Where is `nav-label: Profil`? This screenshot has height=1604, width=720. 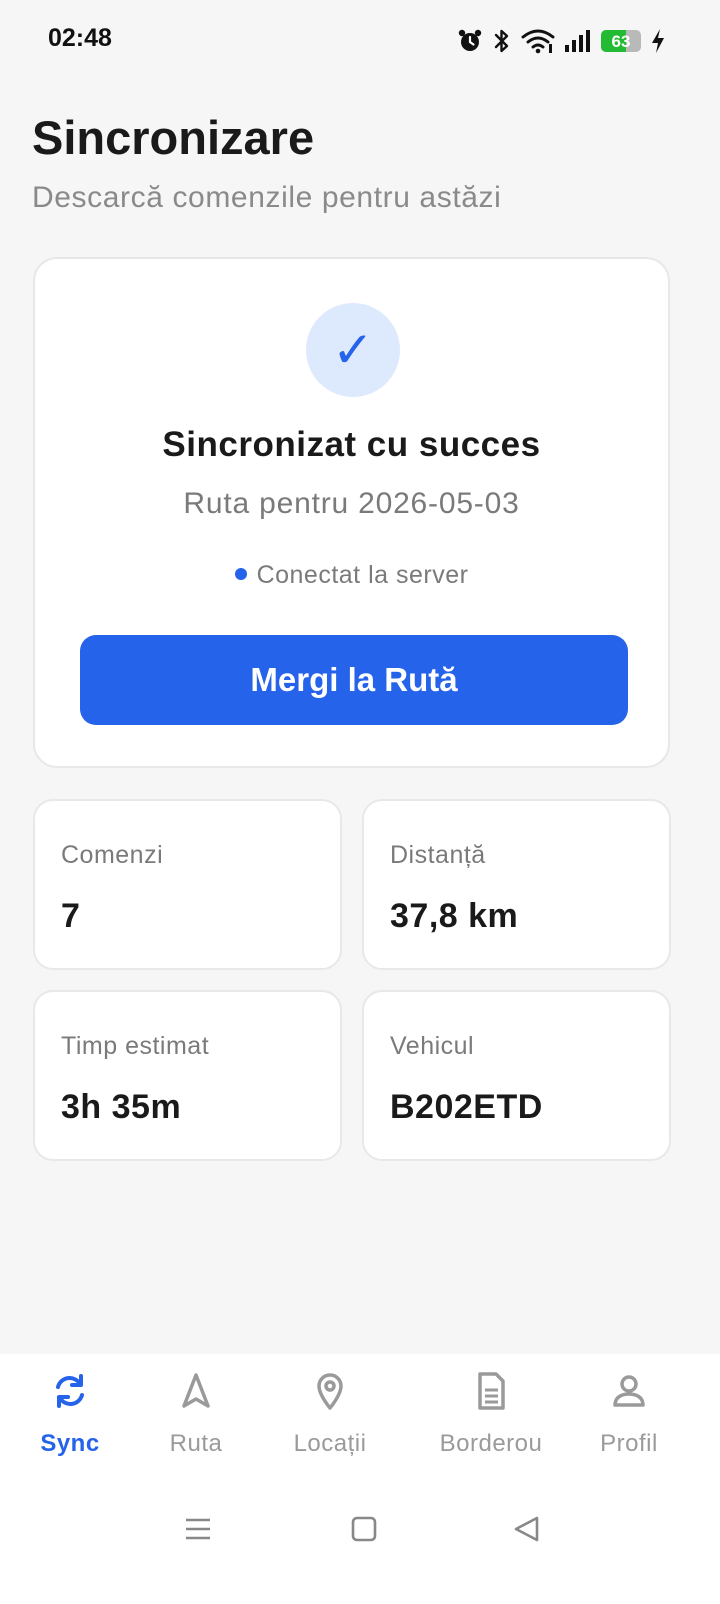 nav-label: Profil is located at coordinates (629, 1443).